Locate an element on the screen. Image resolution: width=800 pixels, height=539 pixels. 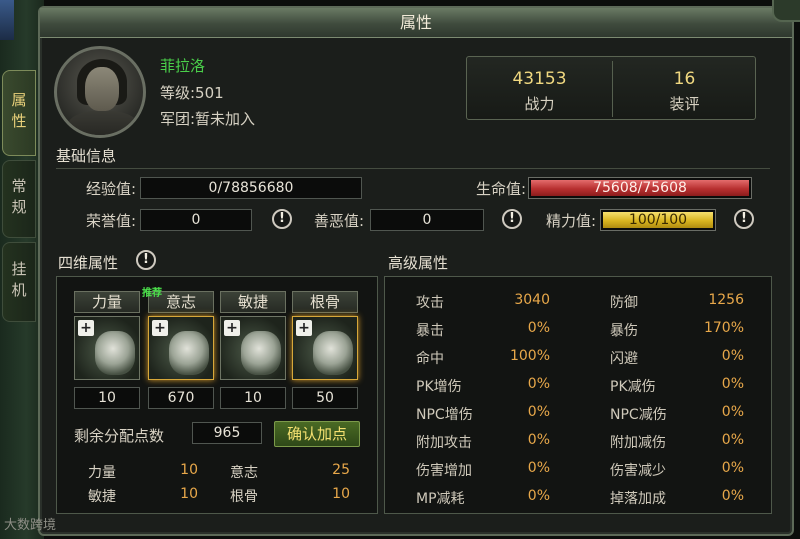
add-constitution-button: + is located at coordinates (304, 328).